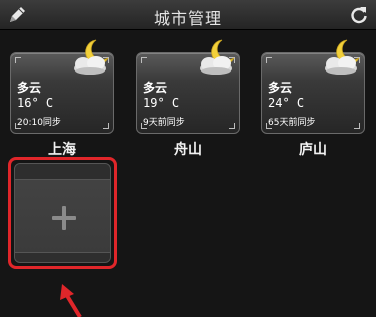 This screenshot has height=317, width=376. Describe the element at coordinates (161, 103) in the screenshot. I see `temperature: 19° C` at that location.